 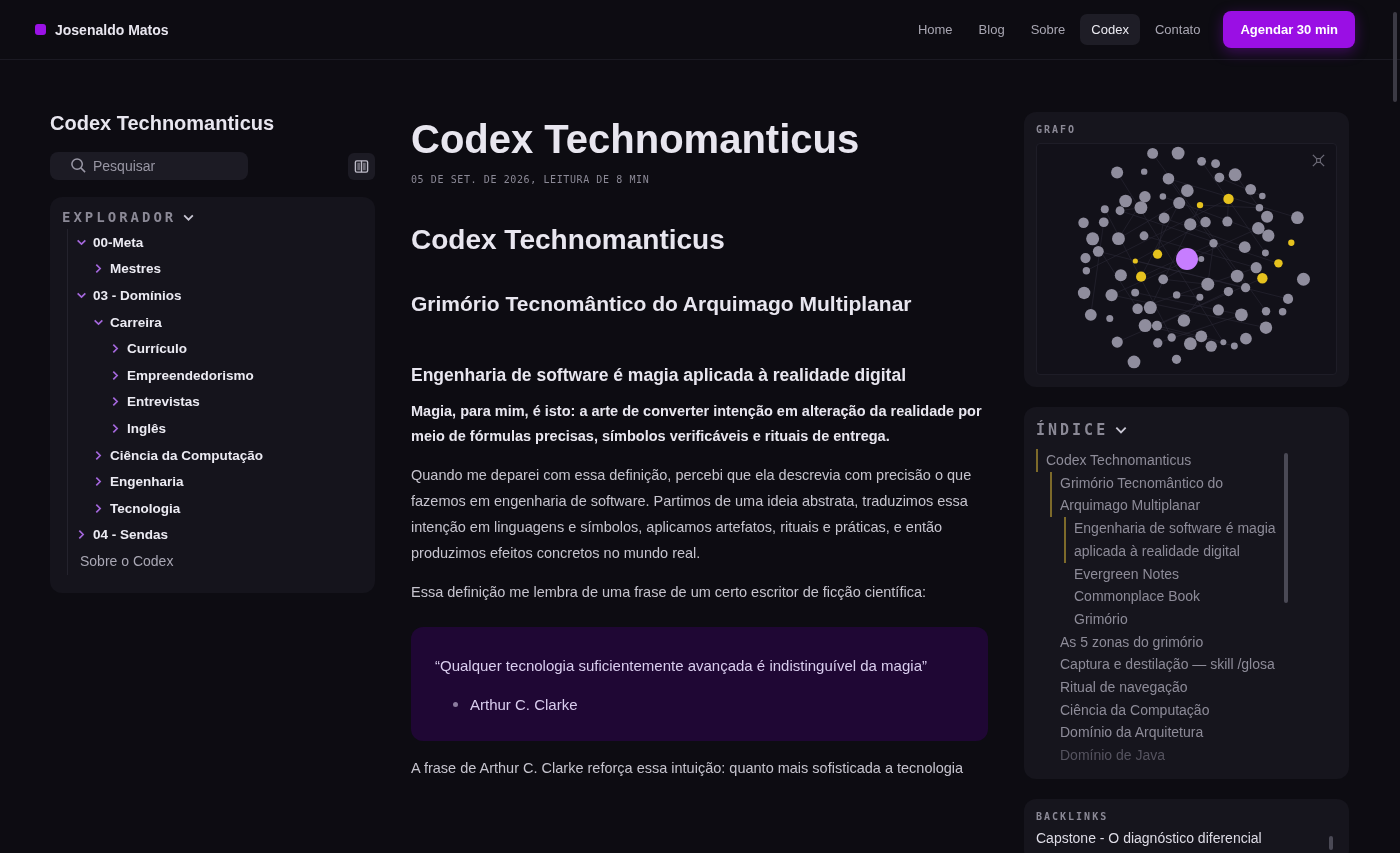 I want to click on folder-item: 04 - Sendas, so click(x=131, y=535).